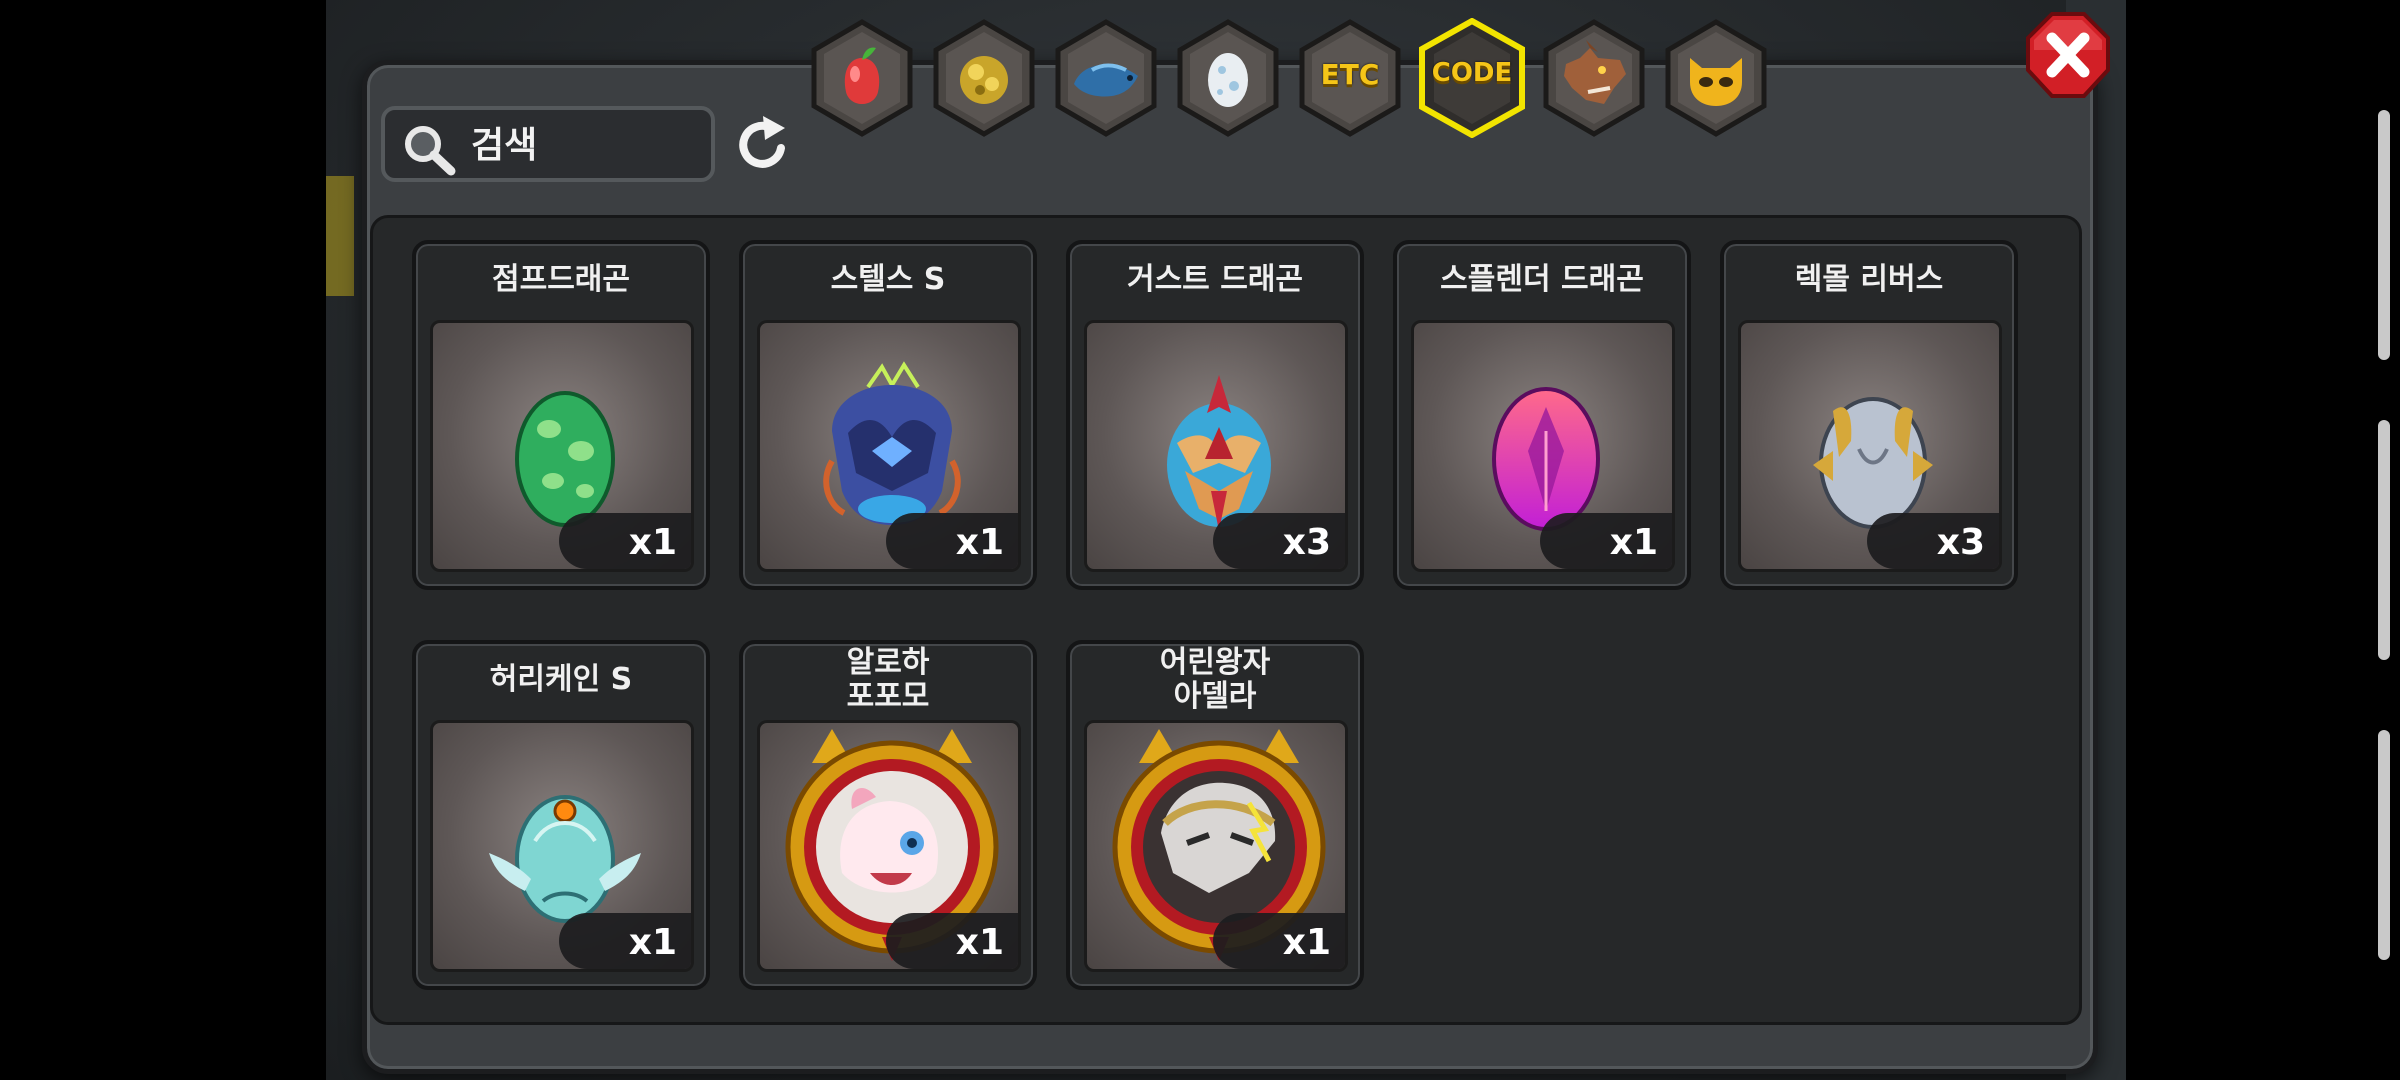 This screenshot has width=2400, height=1080. I want to click on item-name-line2: 아델라, so click(1215, 696).